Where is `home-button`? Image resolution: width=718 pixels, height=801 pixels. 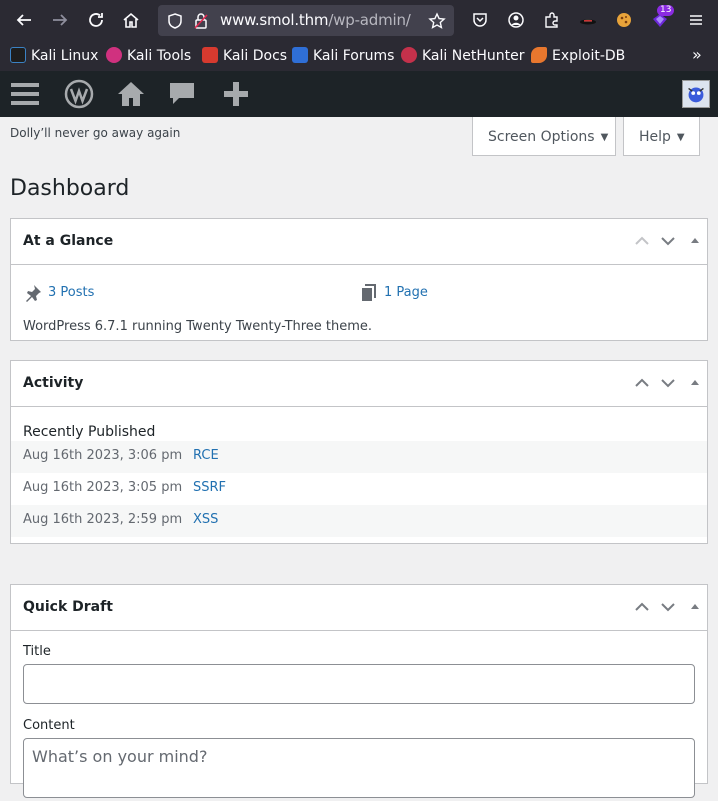 home-button is located at coordinates (131, 20).